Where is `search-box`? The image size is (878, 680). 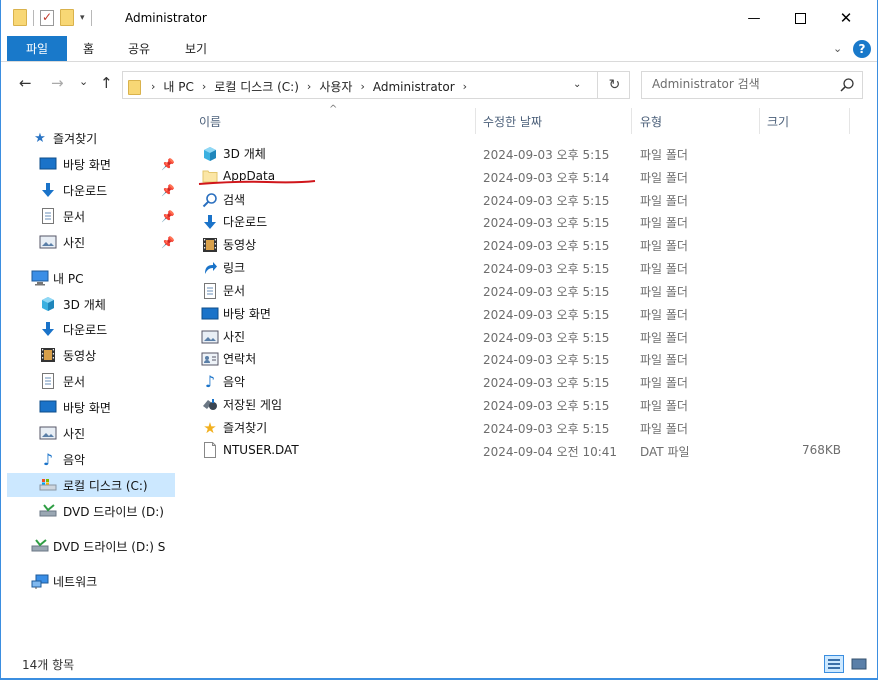 search-box is located at coordinates (752, 85).